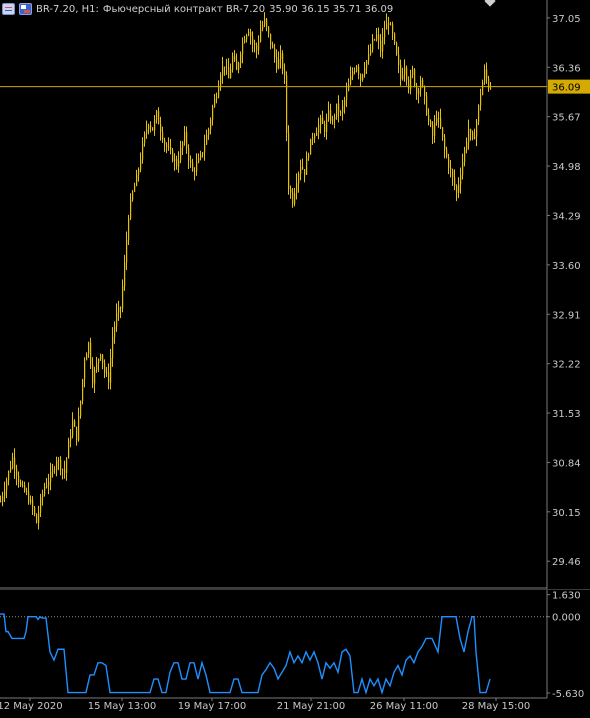 The width and height of the screenshot is (590, 718). I want to click on x-tick-label: 21 May 21:00, so click(311, 706).